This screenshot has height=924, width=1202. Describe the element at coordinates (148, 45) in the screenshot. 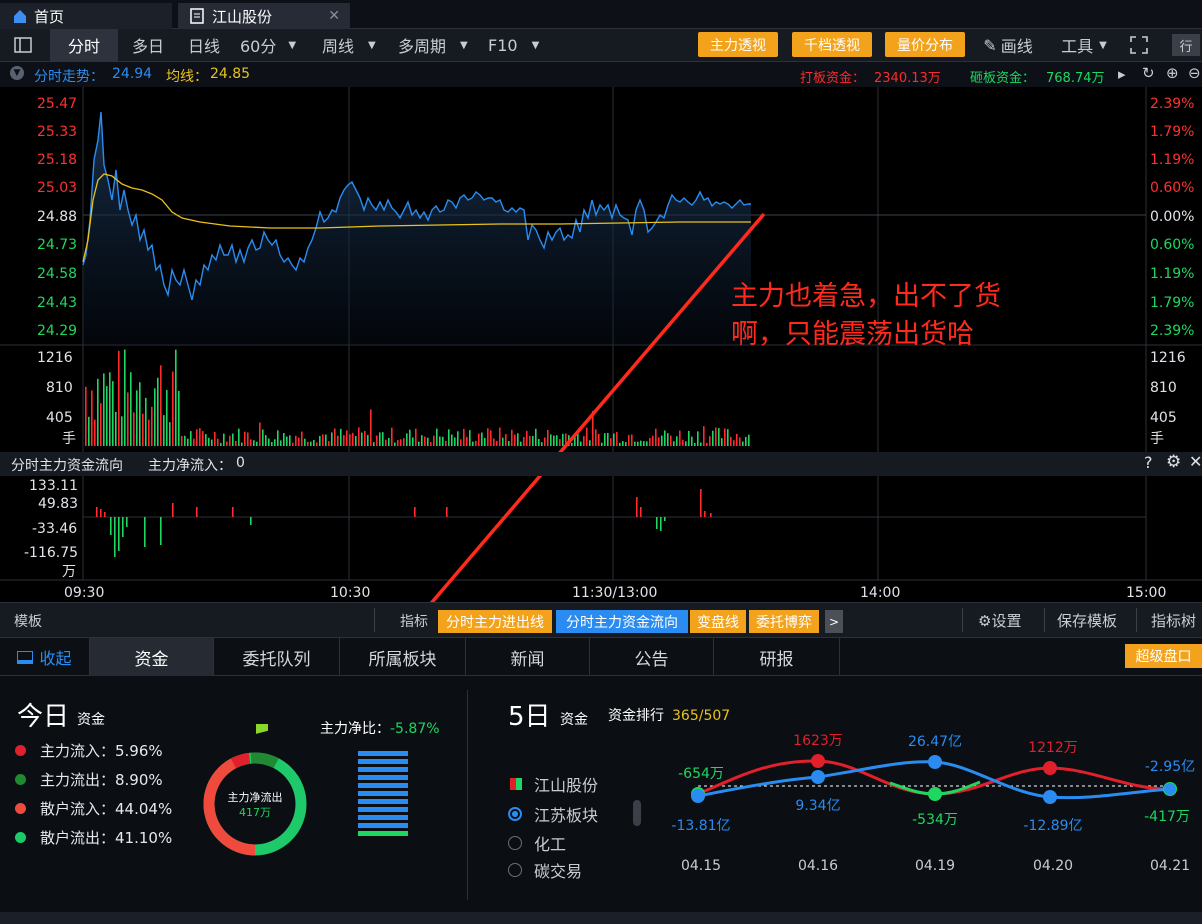

I see `period-duori: 多日` at that location.